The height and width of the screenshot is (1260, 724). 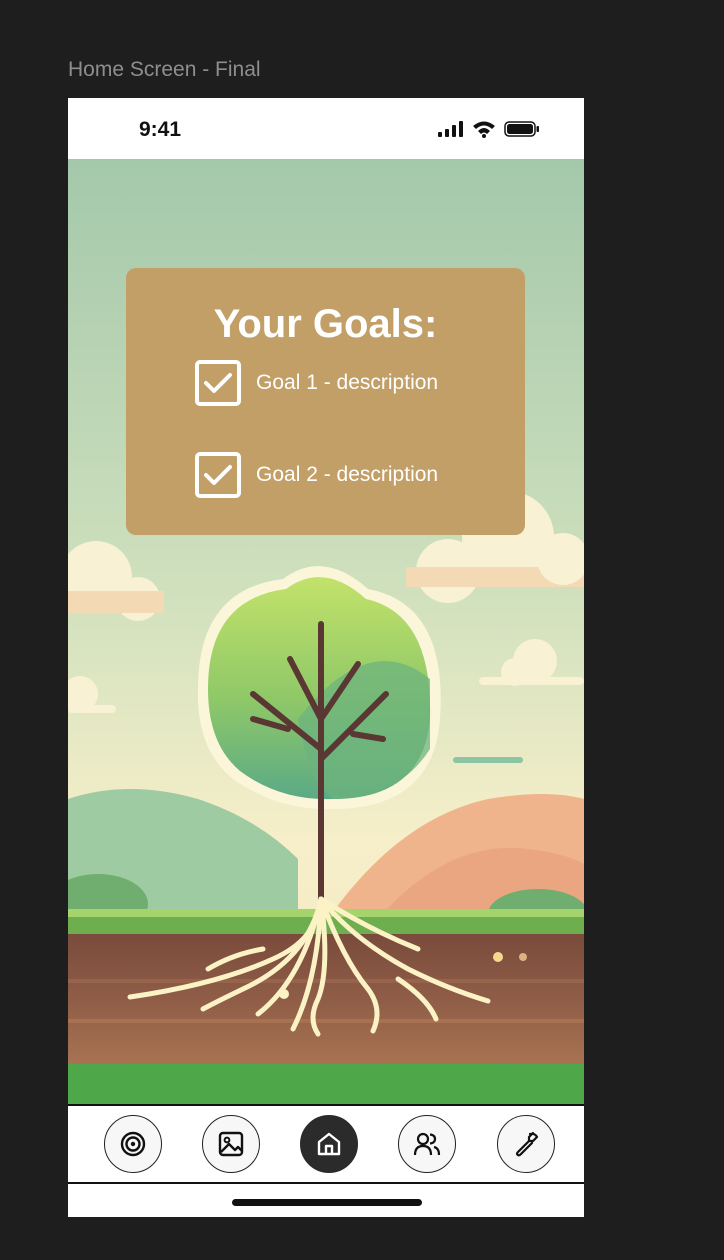 I want to click on tab-home, so click(x=329, y=1144).